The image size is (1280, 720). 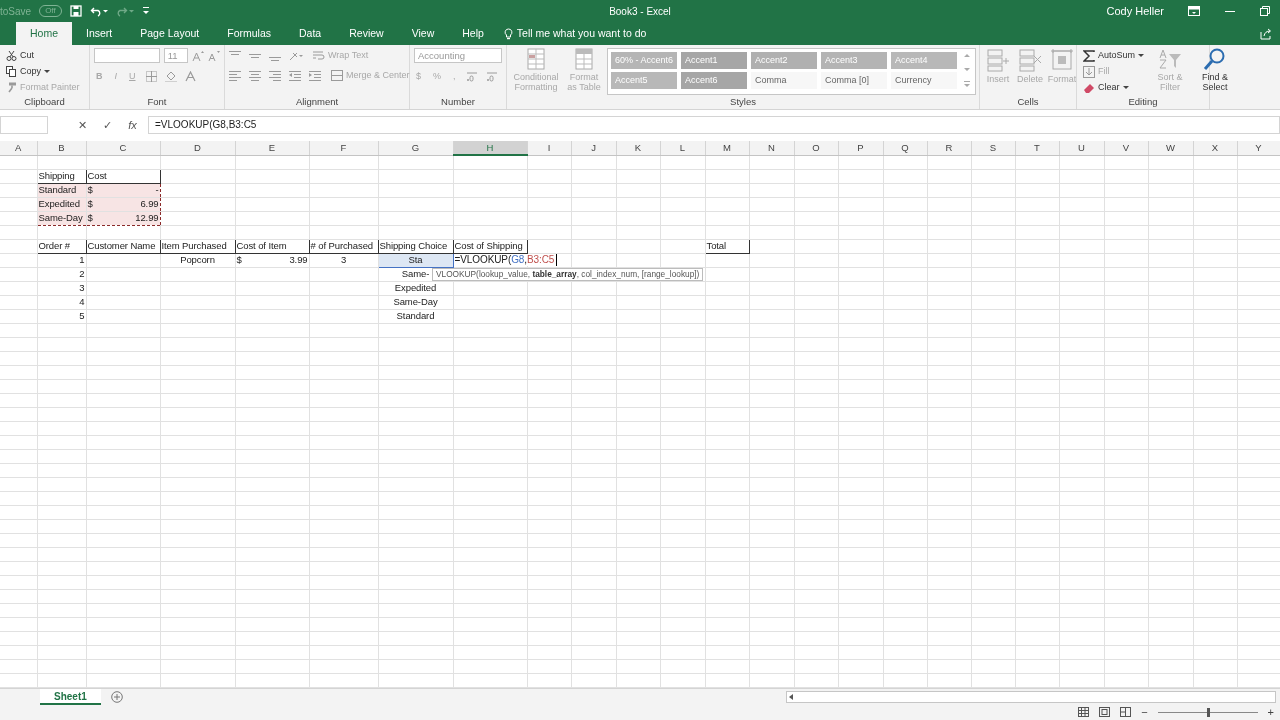 What do you see at coordinates (1144, 712) in the screenshot?
I see `zoom-out-button: −` at bounding box center [1144, 712].